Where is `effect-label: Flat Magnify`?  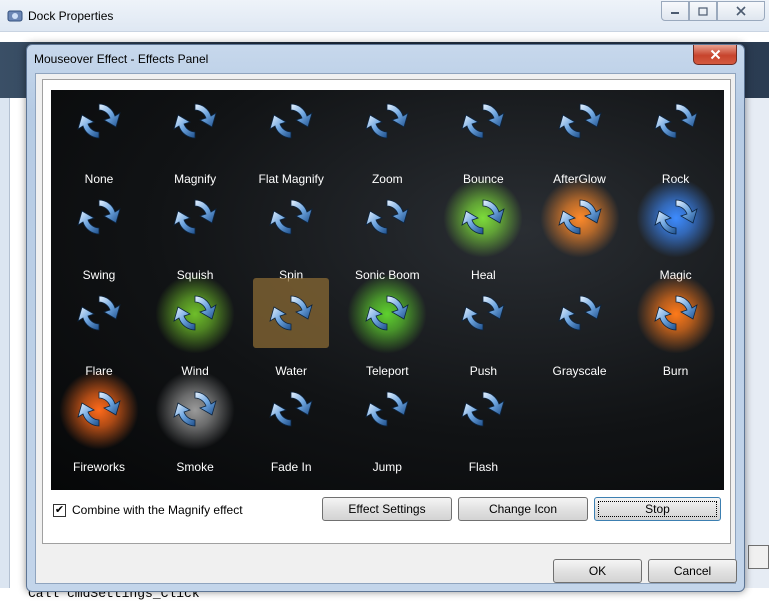
effect-label: Flat Magnify is located at coordinates (291, 179).